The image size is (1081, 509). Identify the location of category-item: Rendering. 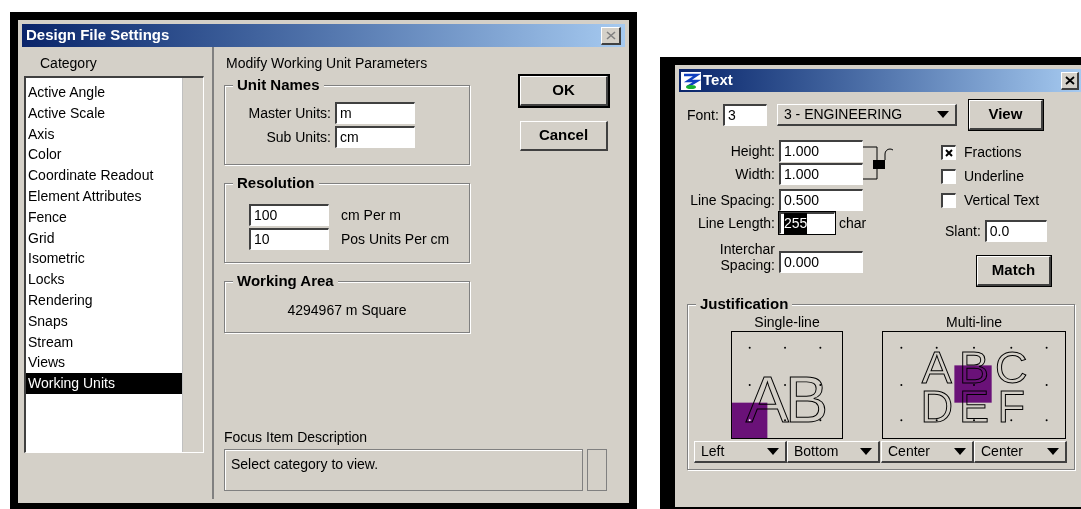
(104, 300).